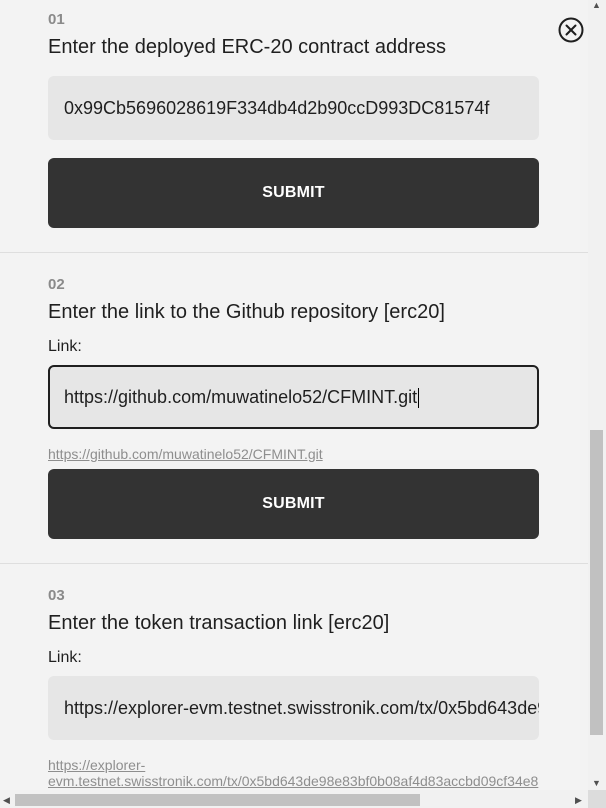 The width and height of the screenshot is (606, 808). I want to click on step-2-number: 02, so click(56, 284).